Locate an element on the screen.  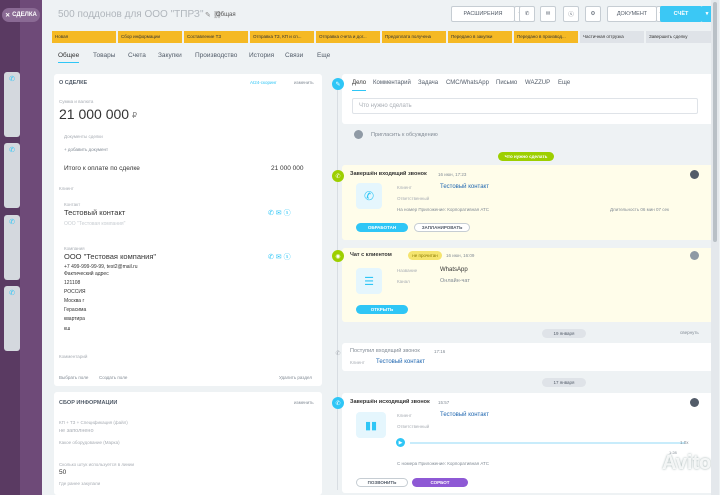
feed-tab: Письмо is located at coordinates (506, 83).